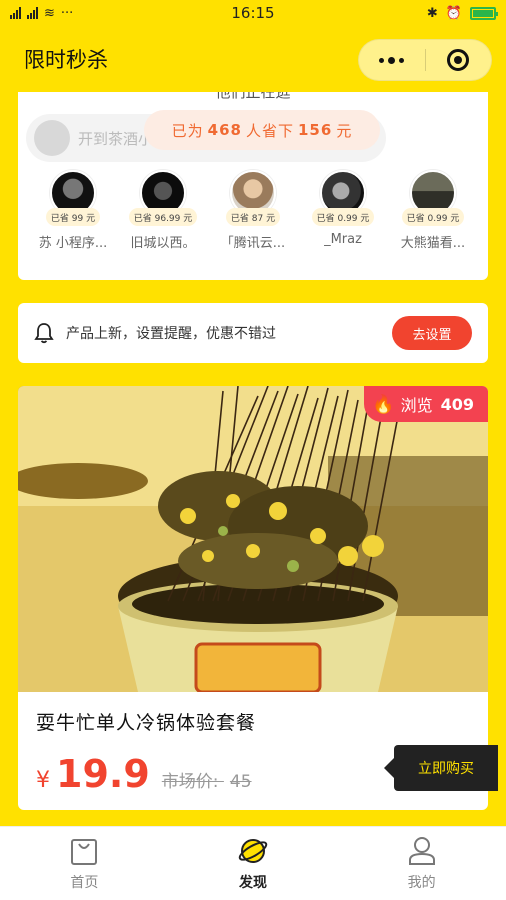  I want to click on tab-bar: 首页 发现 我的, so click(253, 863).